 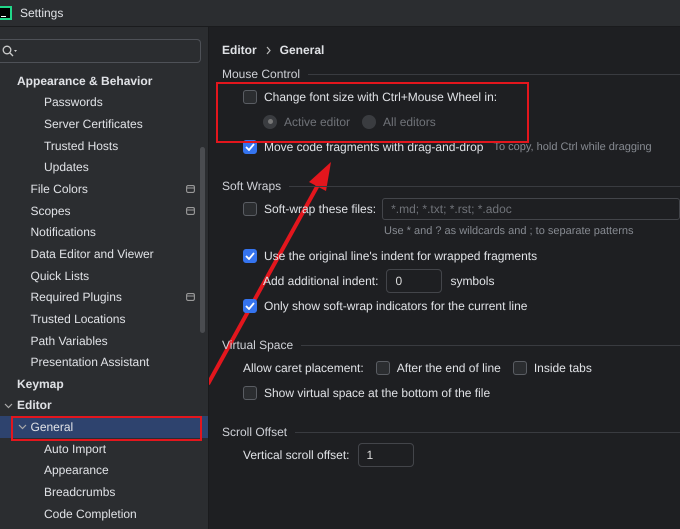 I want to click on tree-item: Quick Lists, so click(x=104, y=275).